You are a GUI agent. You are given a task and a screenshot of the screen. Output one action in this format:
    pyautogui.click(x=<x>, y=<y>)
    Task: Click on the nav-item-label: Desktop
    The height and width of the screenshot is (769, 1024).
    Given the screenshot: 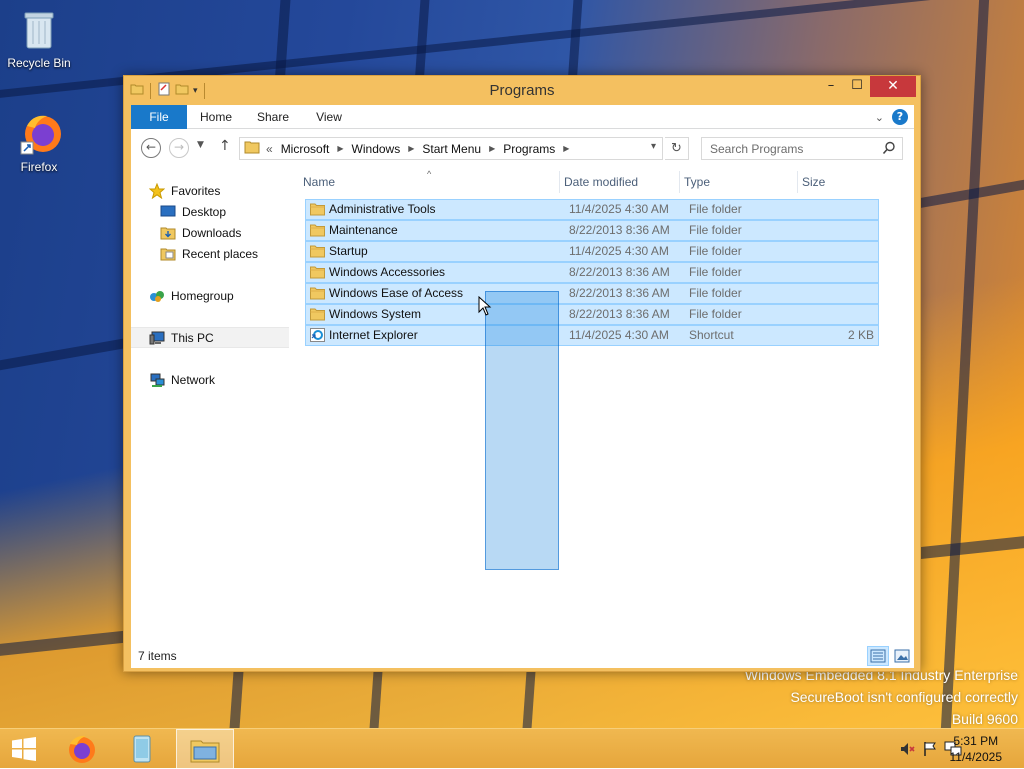 What is the action you would take?
    pyautogui.click(x=204, y=211)
    